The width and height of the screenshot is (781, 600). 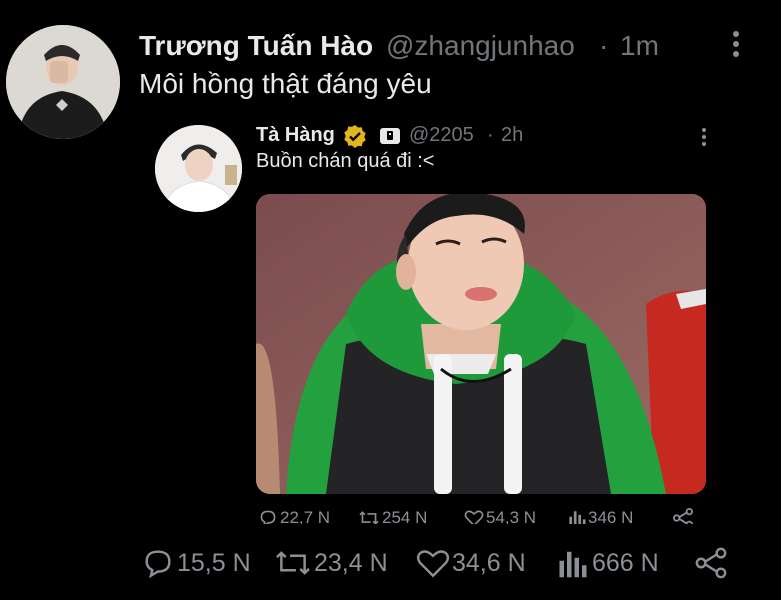 I want to click on quoted-views-count: 346 N, so click(x=611, y=516).